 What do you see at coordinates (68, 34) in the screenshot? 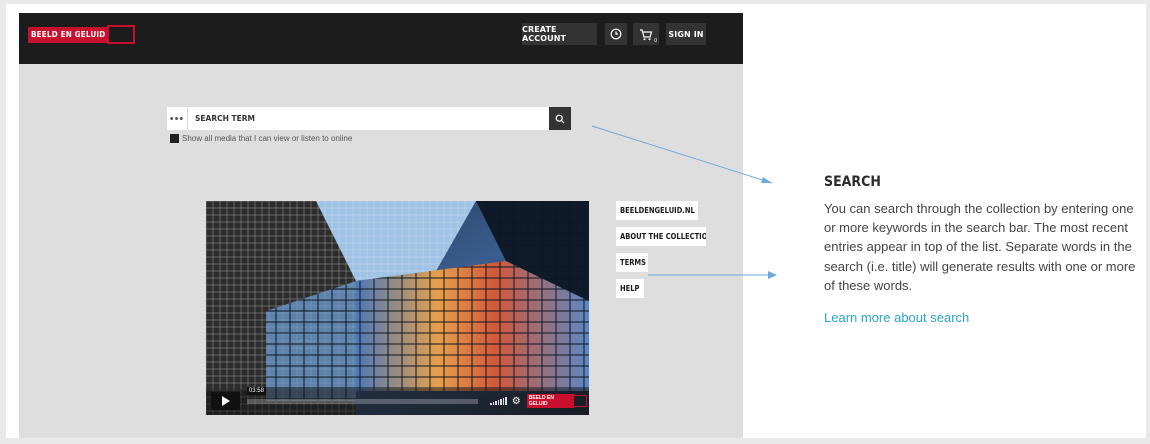
I see `logo-text: BEELD EN GELUID` at bounding box center [68, 34].